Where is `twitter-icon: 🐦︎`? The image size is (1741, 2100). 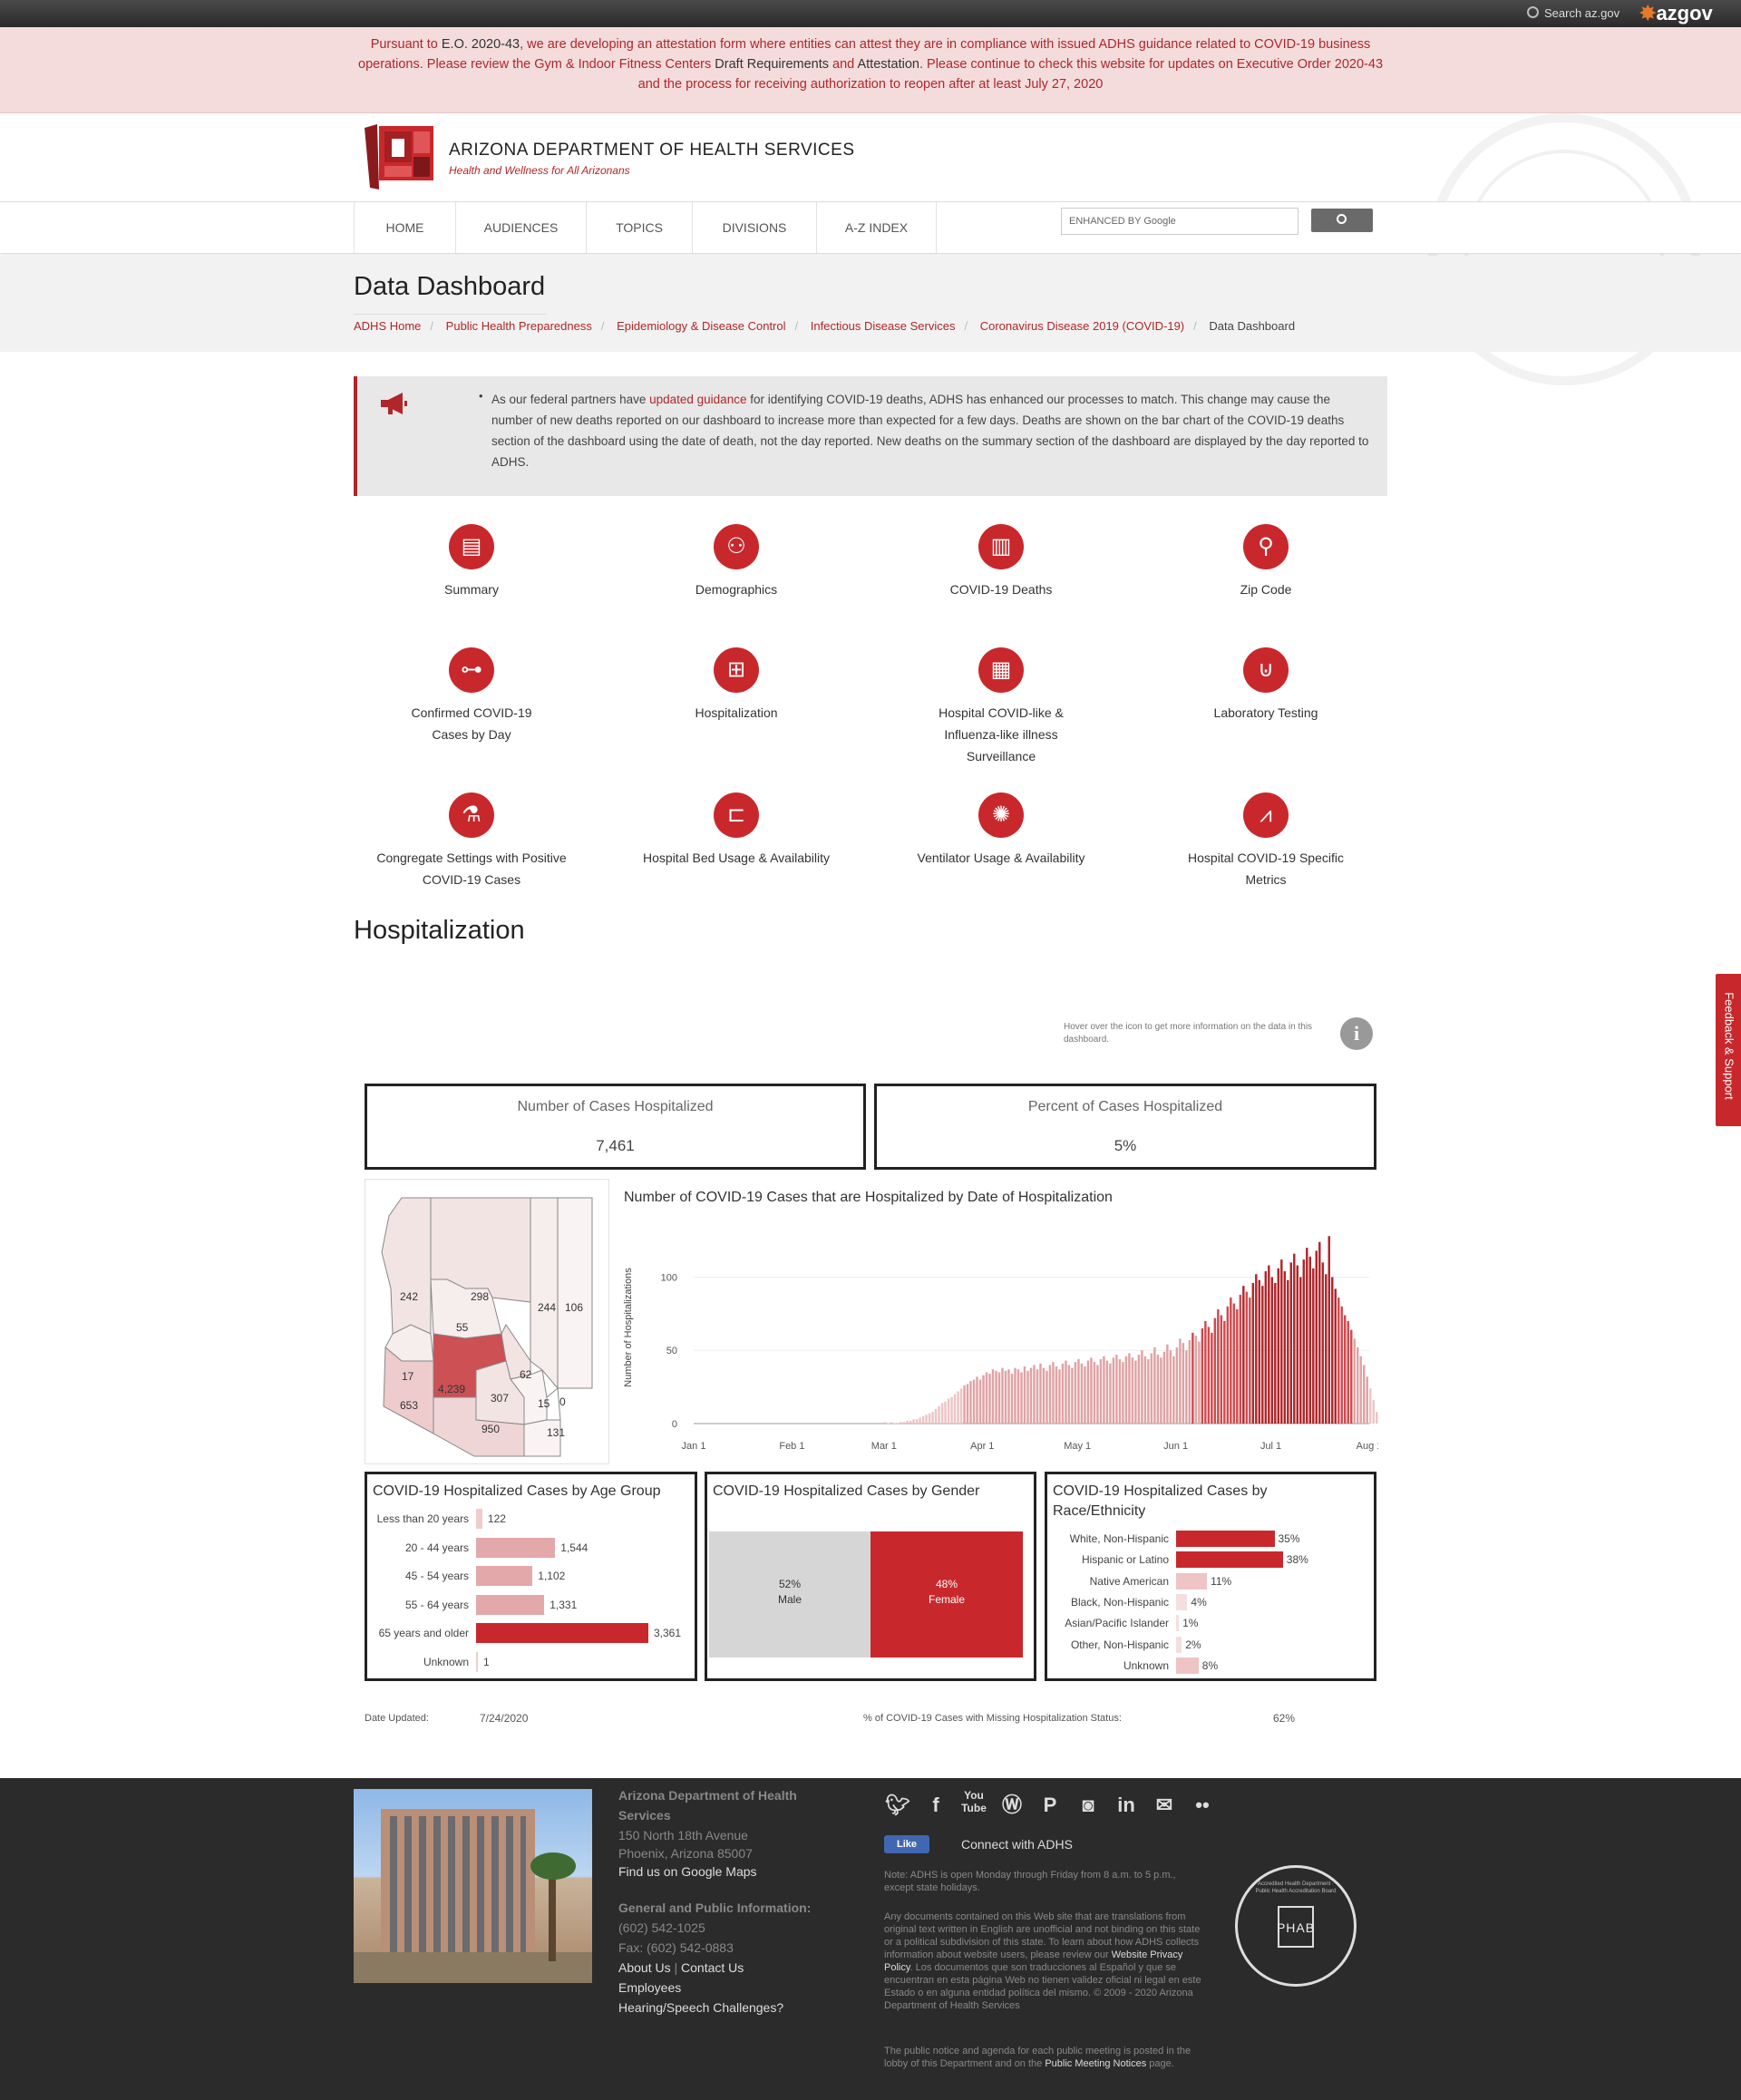 twitter-icon: 🐦︎ is located at coordinates (897, 1805).